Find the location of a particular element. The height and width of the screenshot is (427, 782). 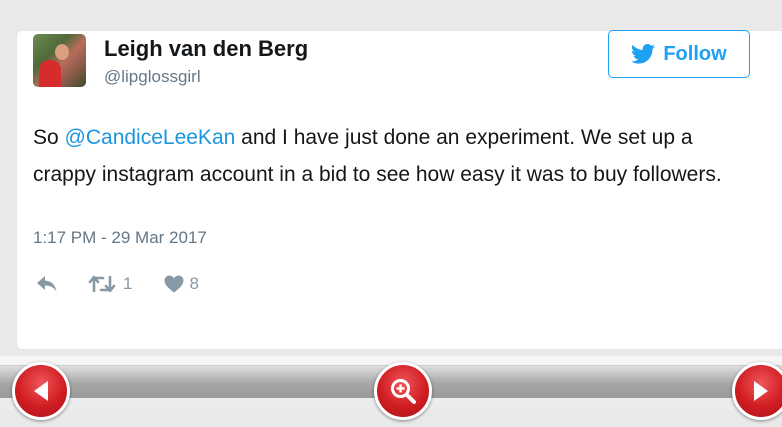

mention-link: @CandiceLeeKan is located at coordinates (150, 137).